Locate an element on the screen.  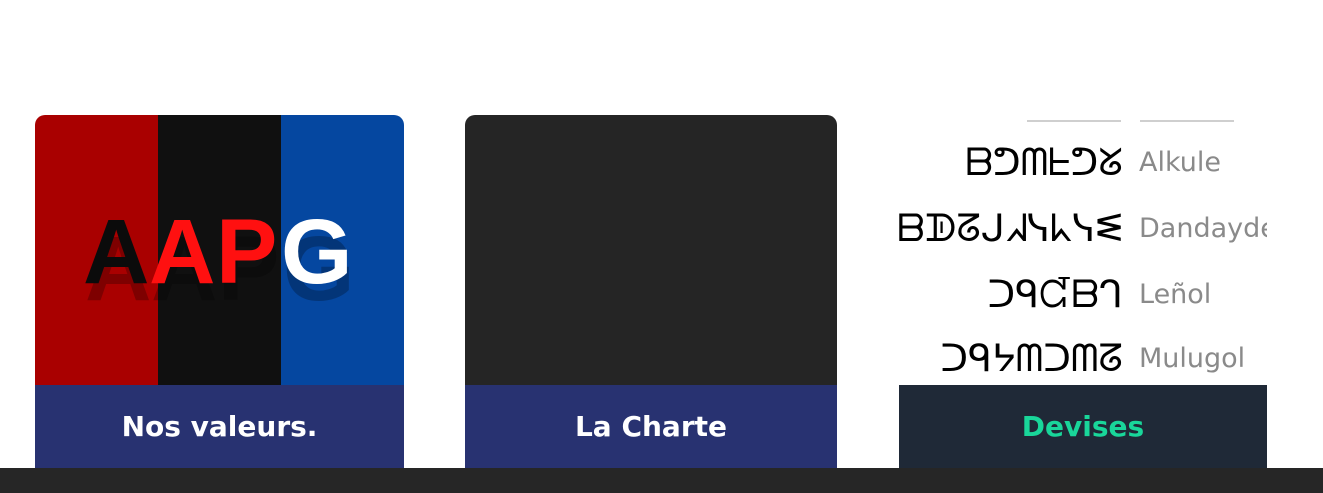
script-label-dandayde: Dandayde is located at coordinates (1203, 228).